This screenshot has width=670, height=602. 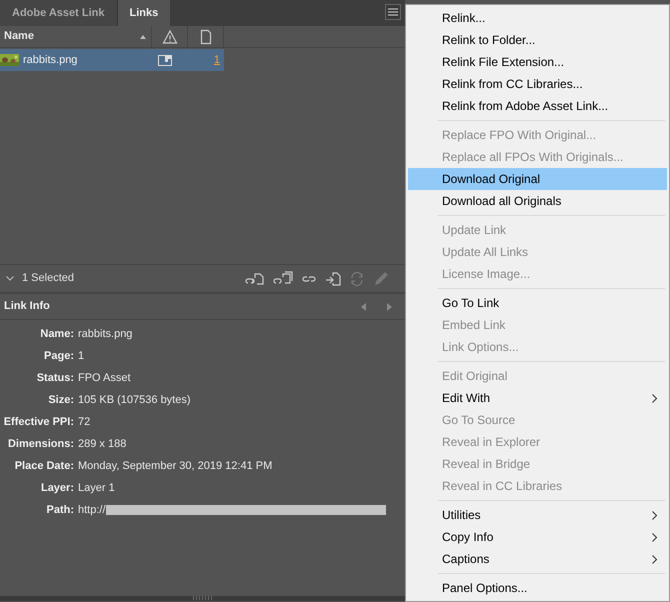 What do you see at coordinates (537, 179) in the screenshot?
I see `menu-item: Download Original` at bounding box center [537, 179].